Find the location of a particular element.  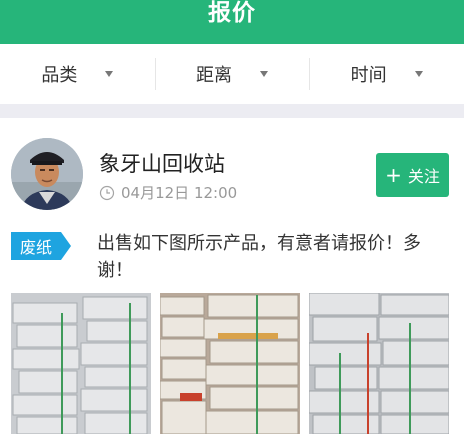

post-time: 04月12日 12:00 is located at coordinates (168, 192).